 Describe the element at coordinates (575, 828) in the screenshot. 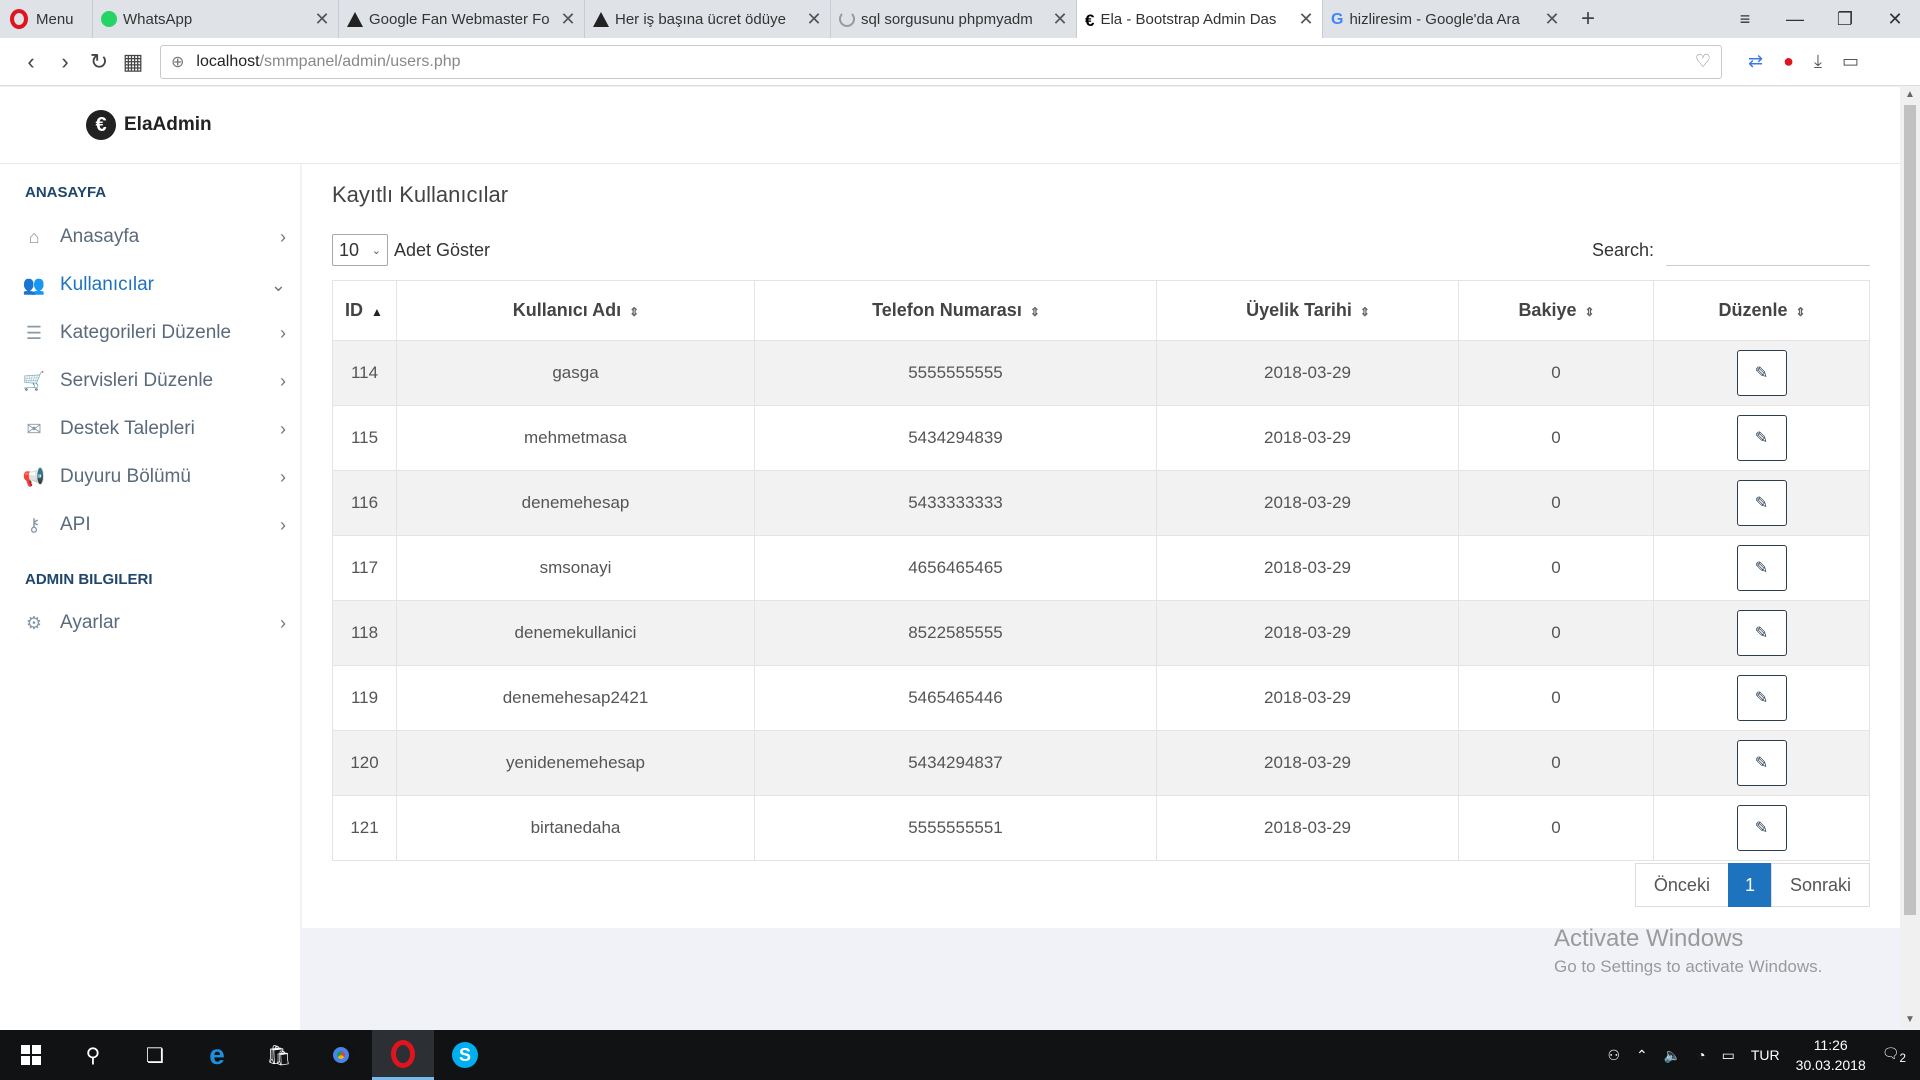

I see `cell-username: birtanedaha` at that location.